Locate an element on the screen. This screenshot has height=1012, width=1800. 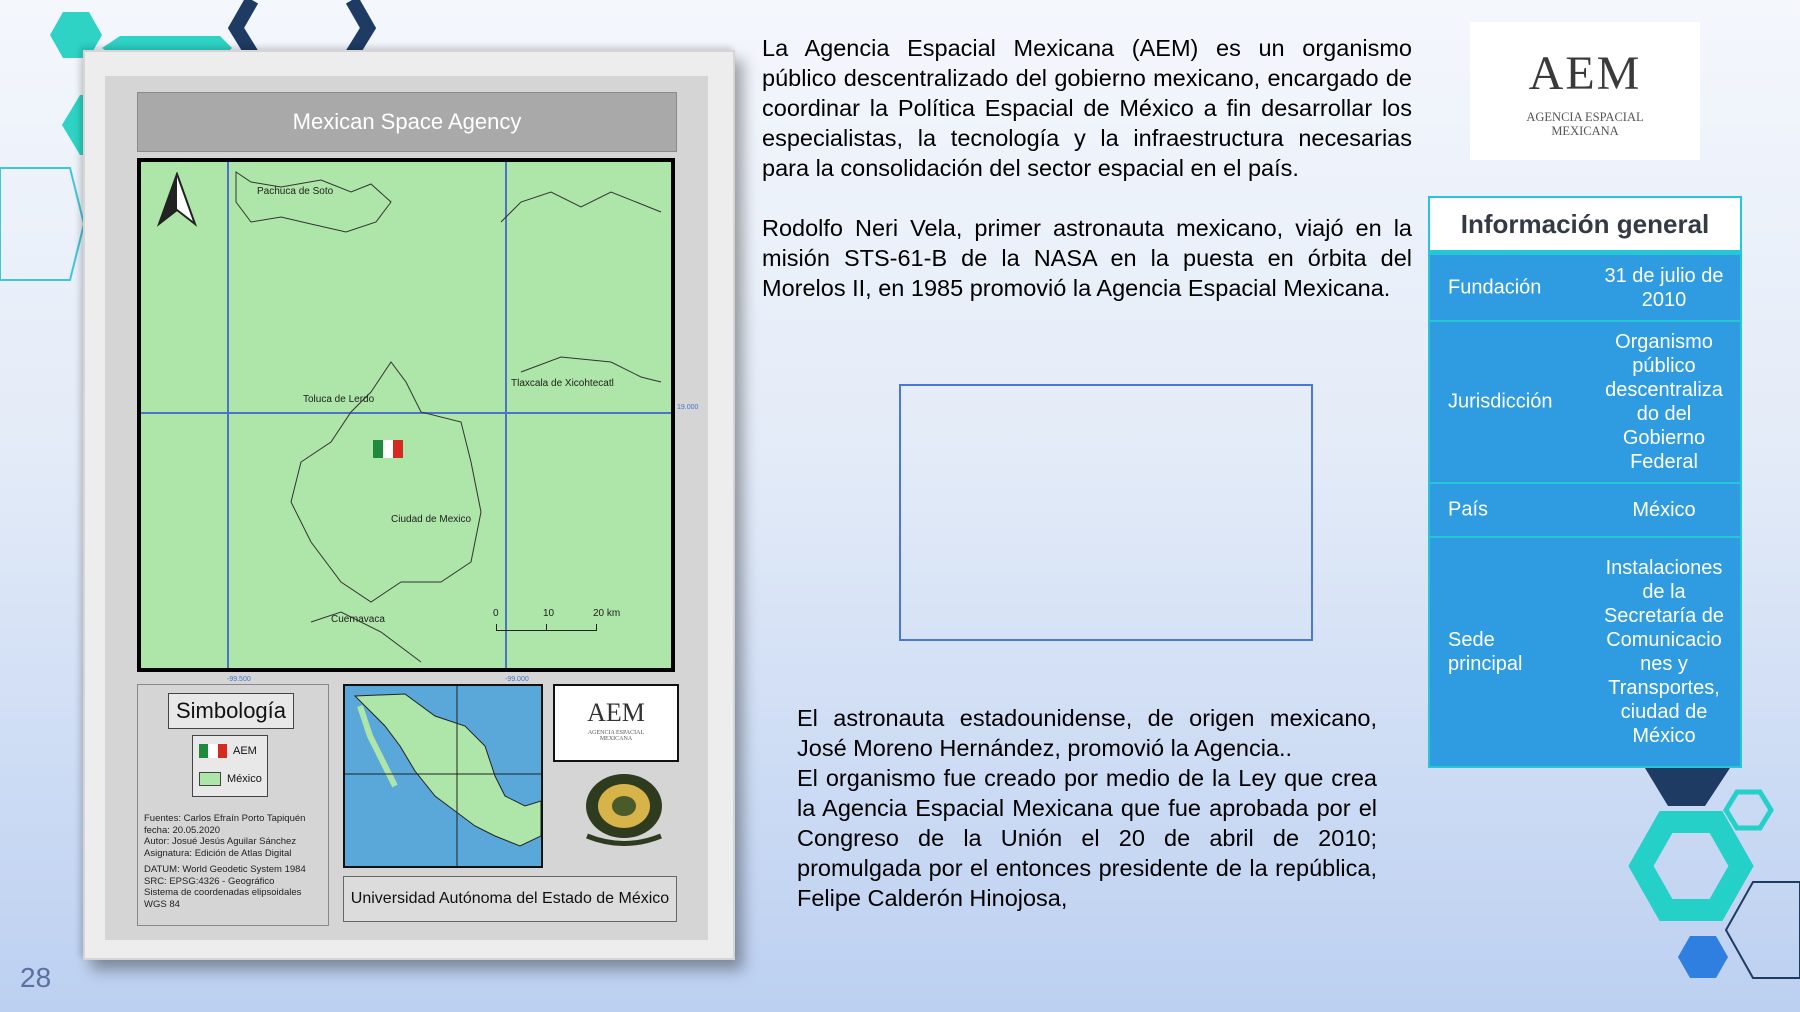
navy-hexagon-br is located at coordinates (1687, 787).